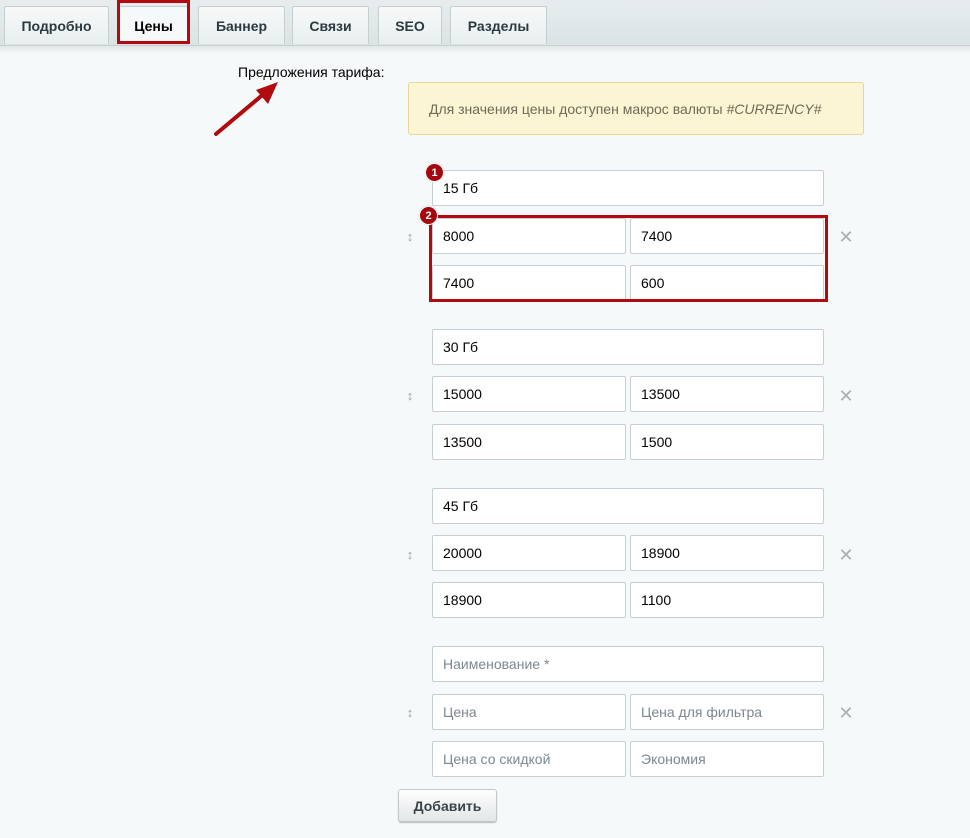  I want to click on hint-text: Для значения цены доступен макрос валюты, so click(576, 108).